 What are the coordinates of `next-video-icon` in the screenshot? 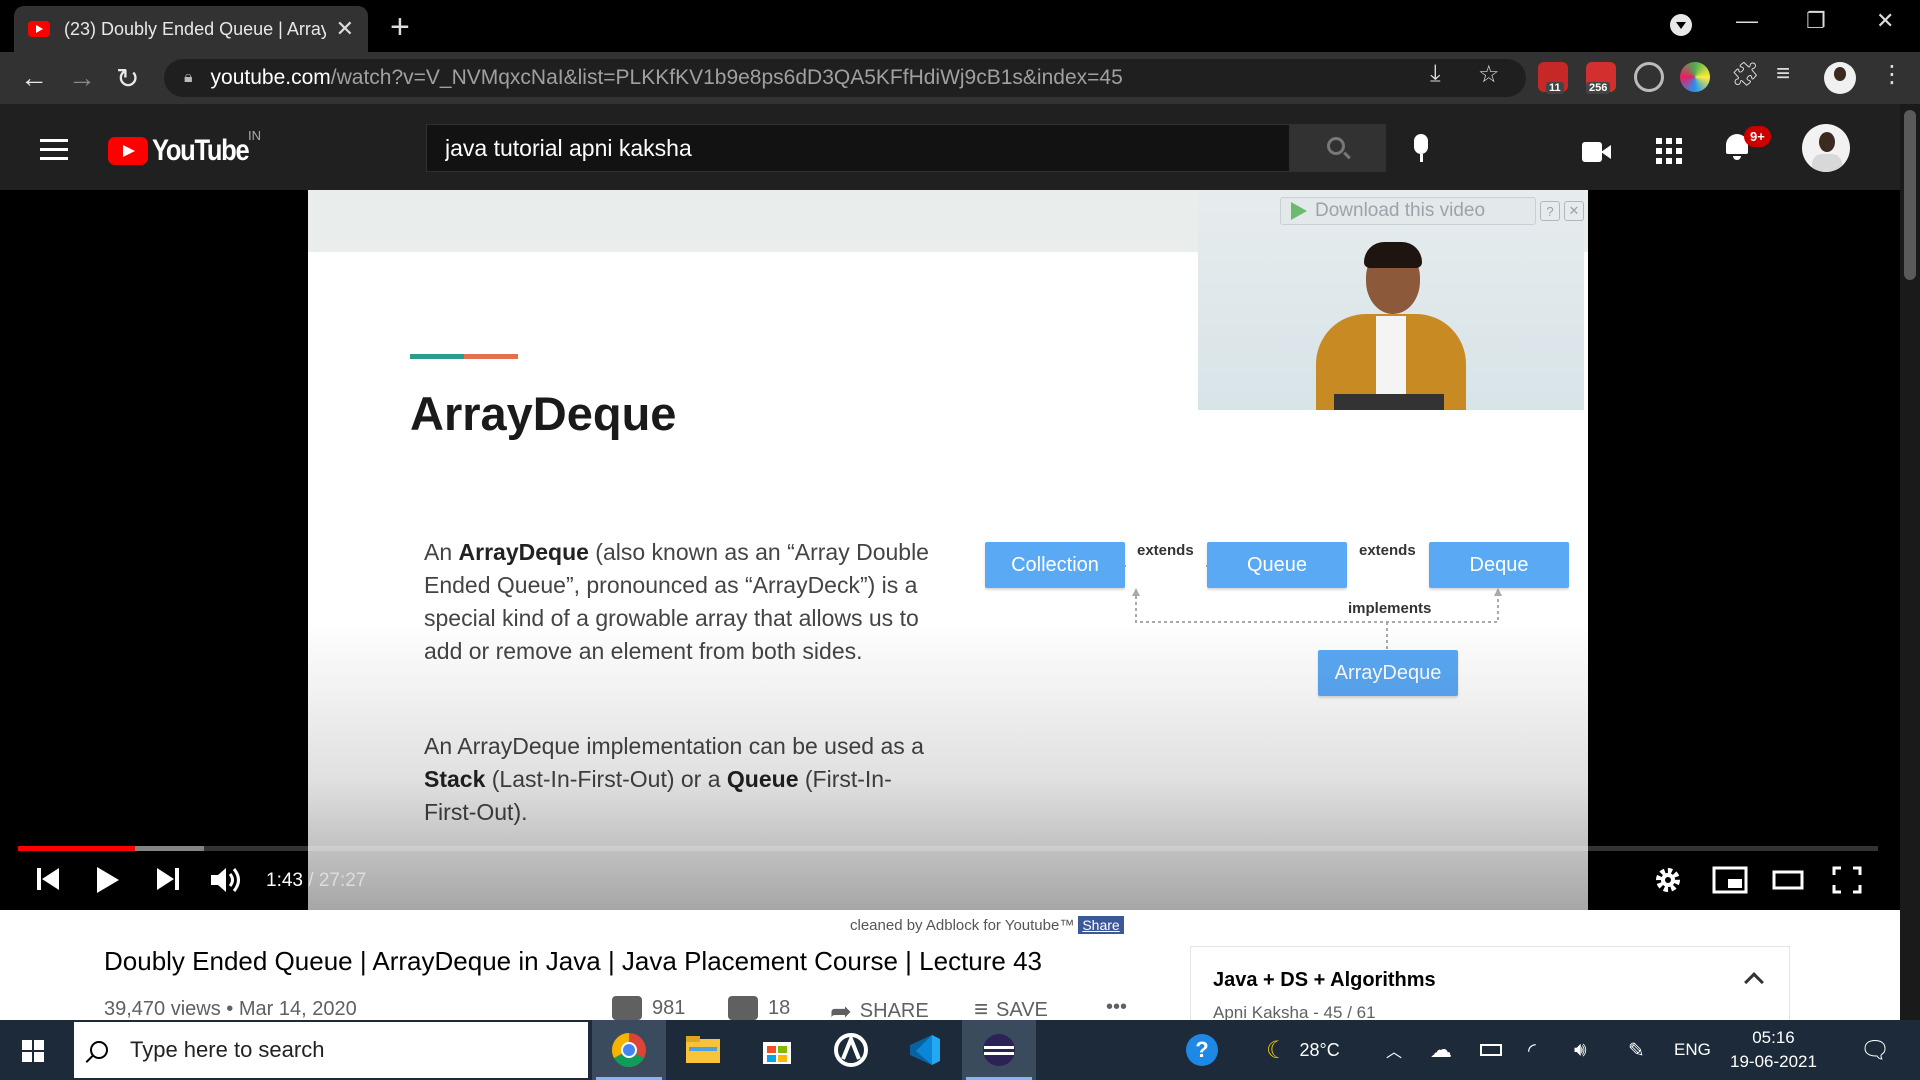 It's located at (168, 879).